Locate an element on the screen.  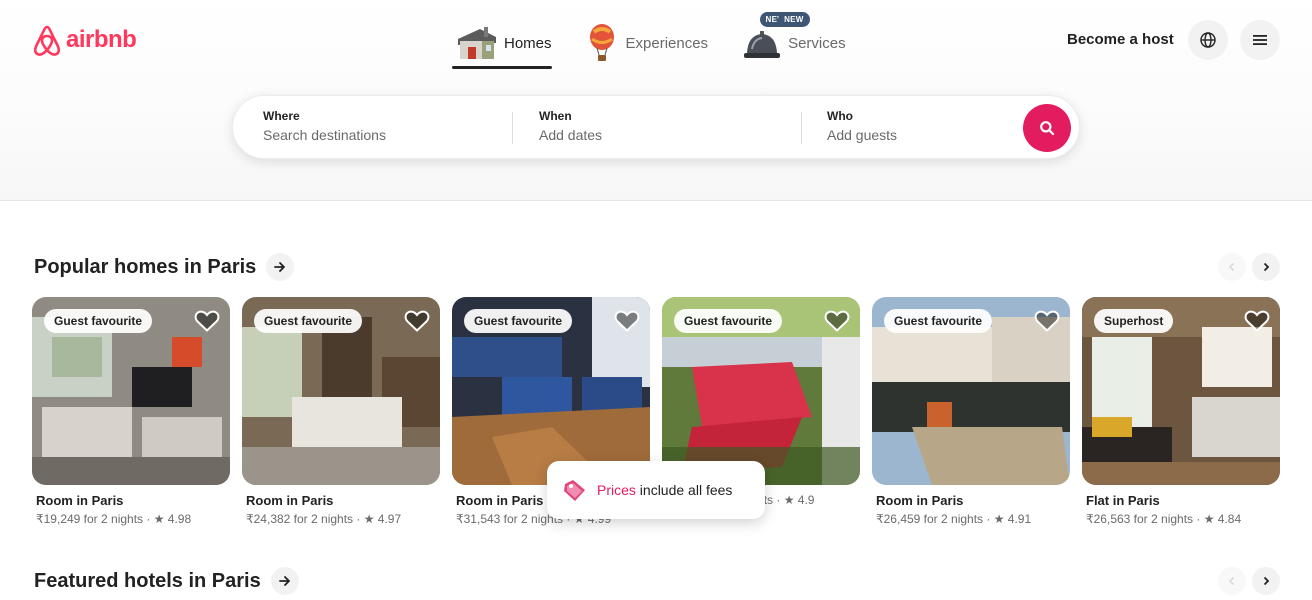
toast-text: Prices include all fees is located at coordinates (664, 490).